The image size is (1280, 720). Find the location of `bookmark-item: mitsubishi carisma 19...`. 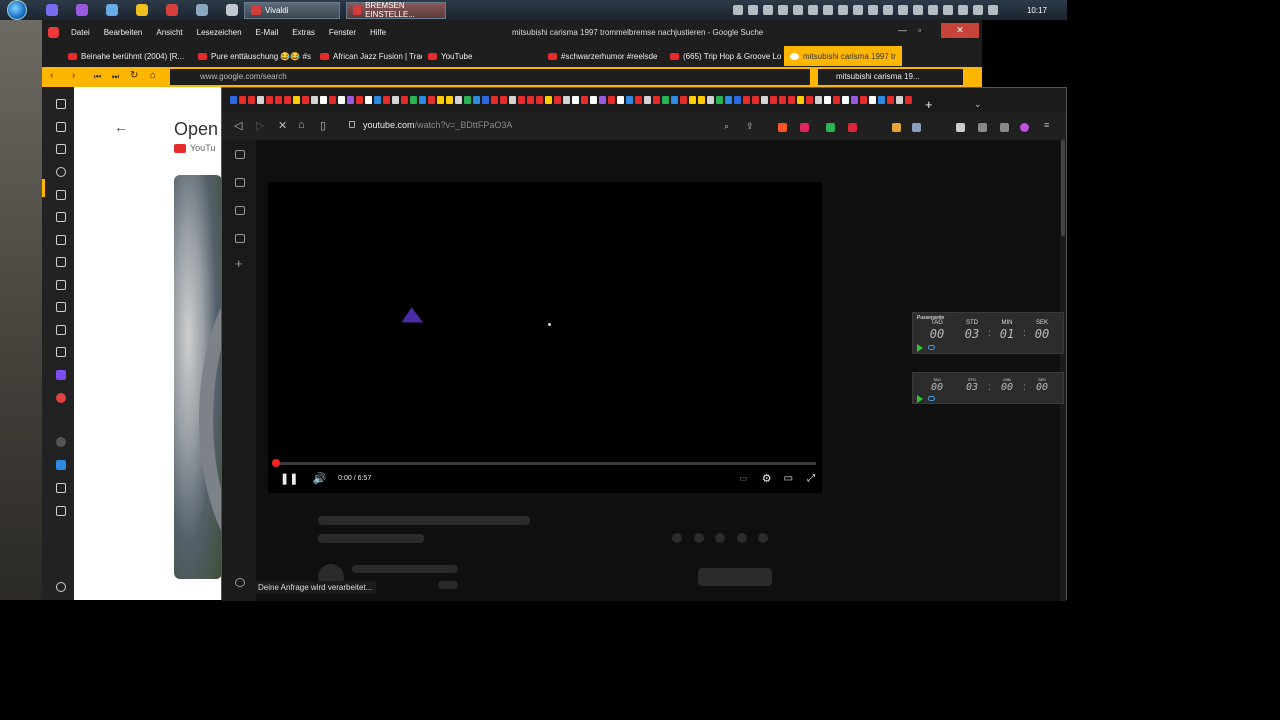

bookmark-item: mitsubishi carisma 19... is located at coordinates (890, 77).